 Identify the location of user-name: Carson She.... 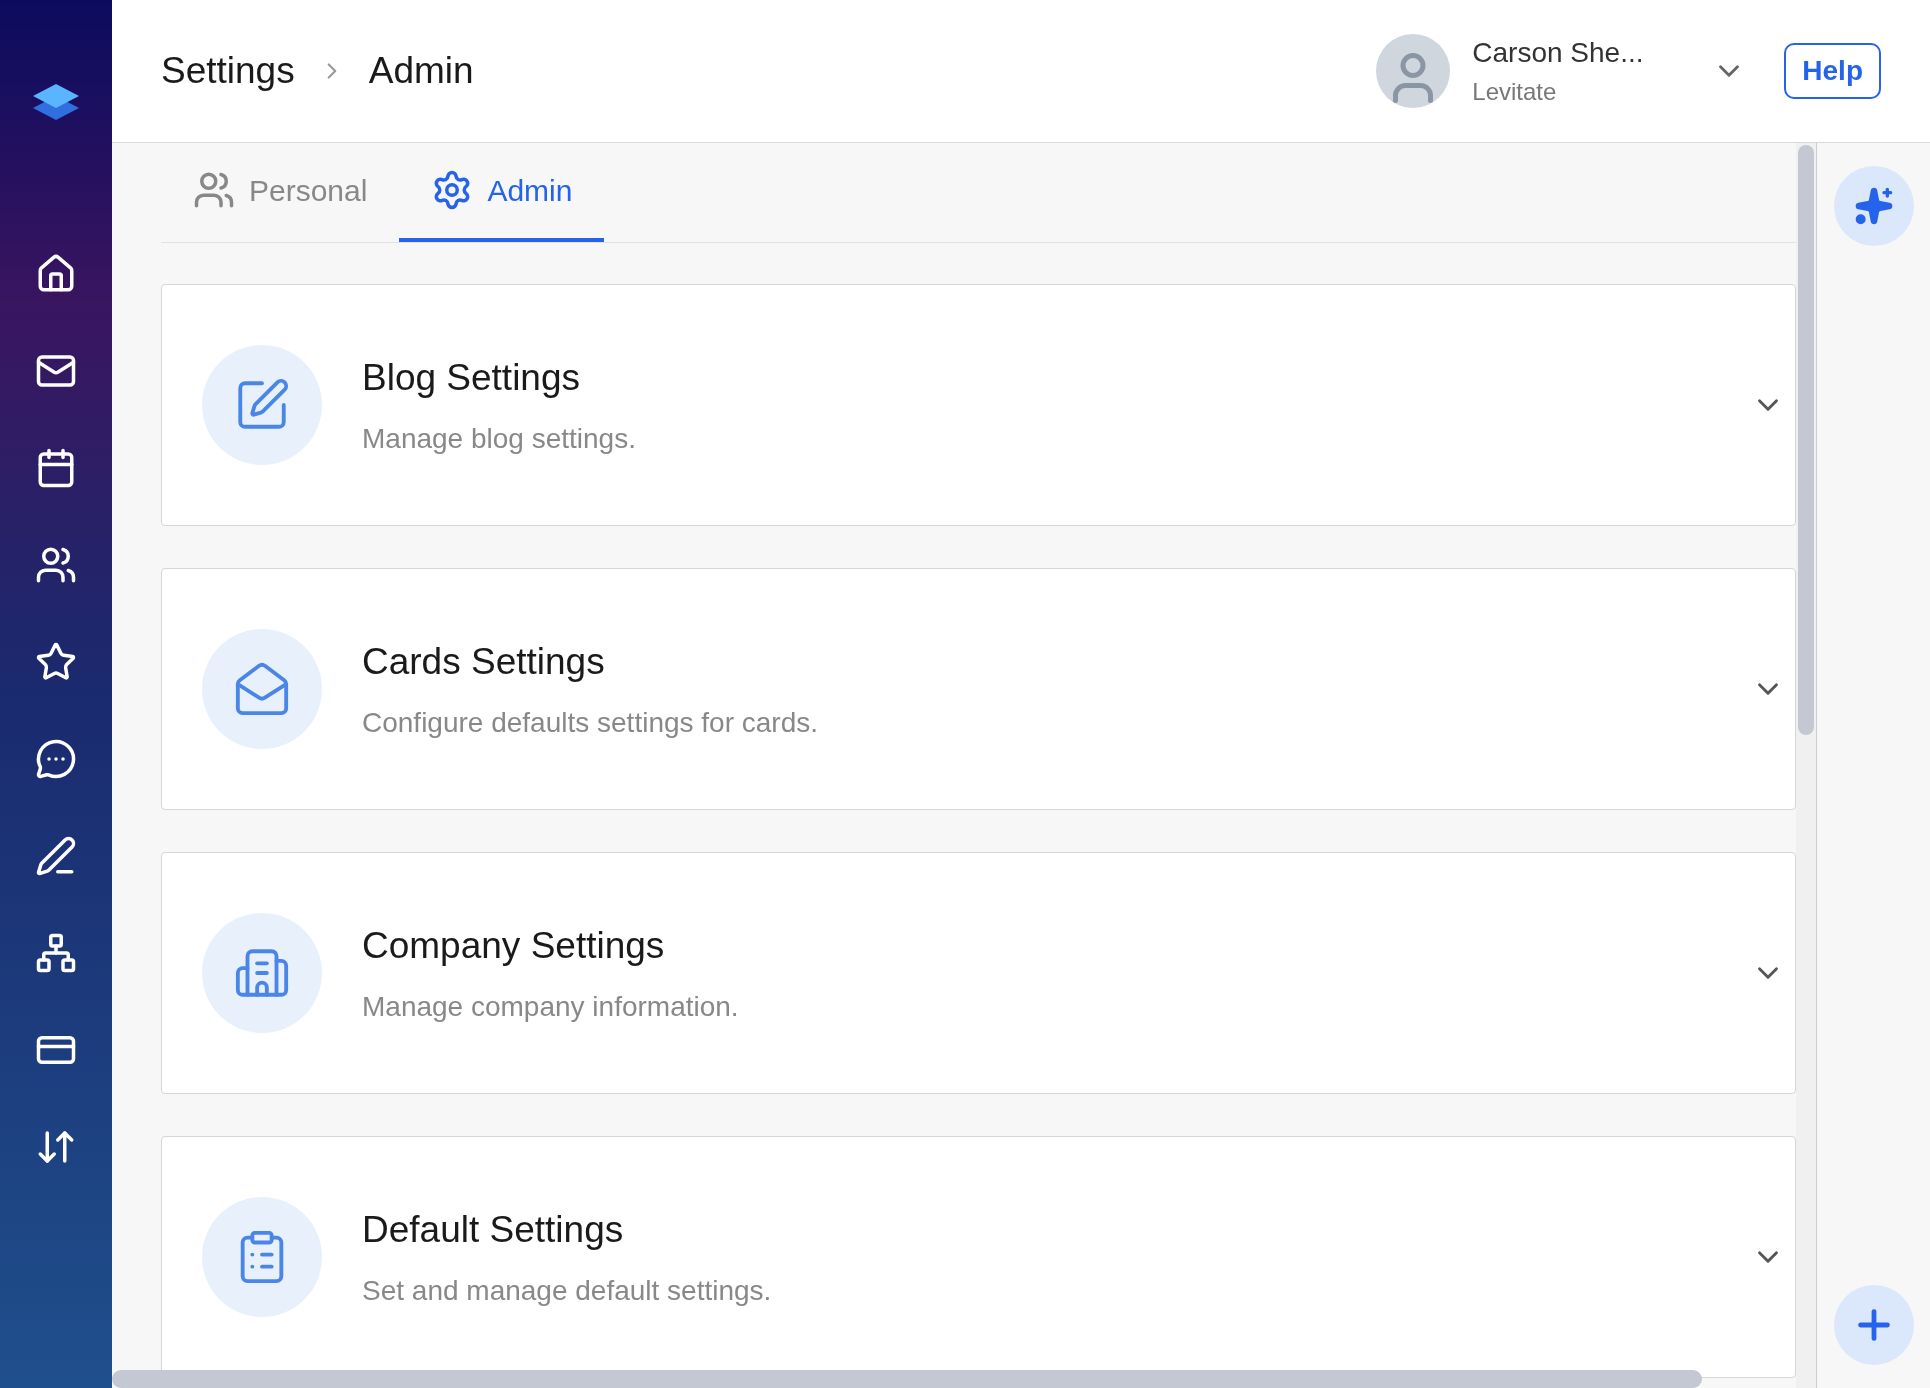
(1558, 53).